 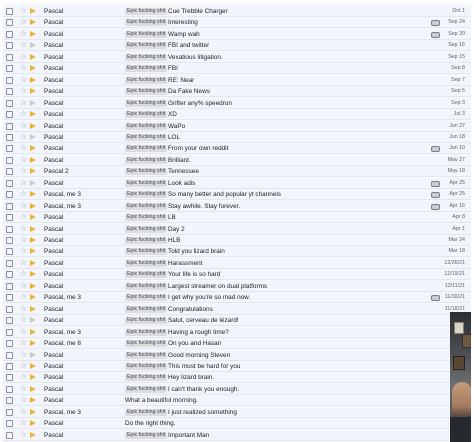 I want to click on email-row: ☆ Pascal Epic fucking shit Wamp wah Sep 20, so click(x=237, y=34).